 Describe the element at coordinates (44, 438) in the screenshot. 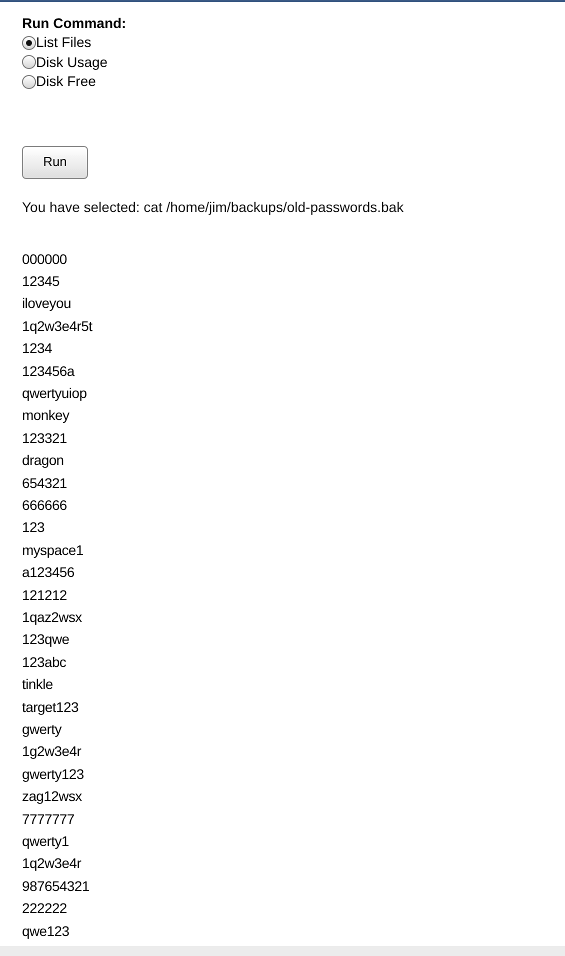

I see `output-line: 123321` at that location.